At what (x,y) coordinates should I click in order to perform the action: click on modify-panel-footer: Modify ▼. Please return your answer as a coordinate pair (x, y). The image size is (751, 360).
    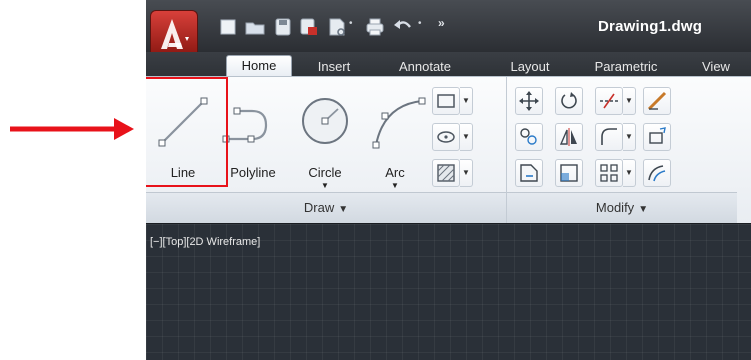
    Looking at the image, I should click on (622, 207).